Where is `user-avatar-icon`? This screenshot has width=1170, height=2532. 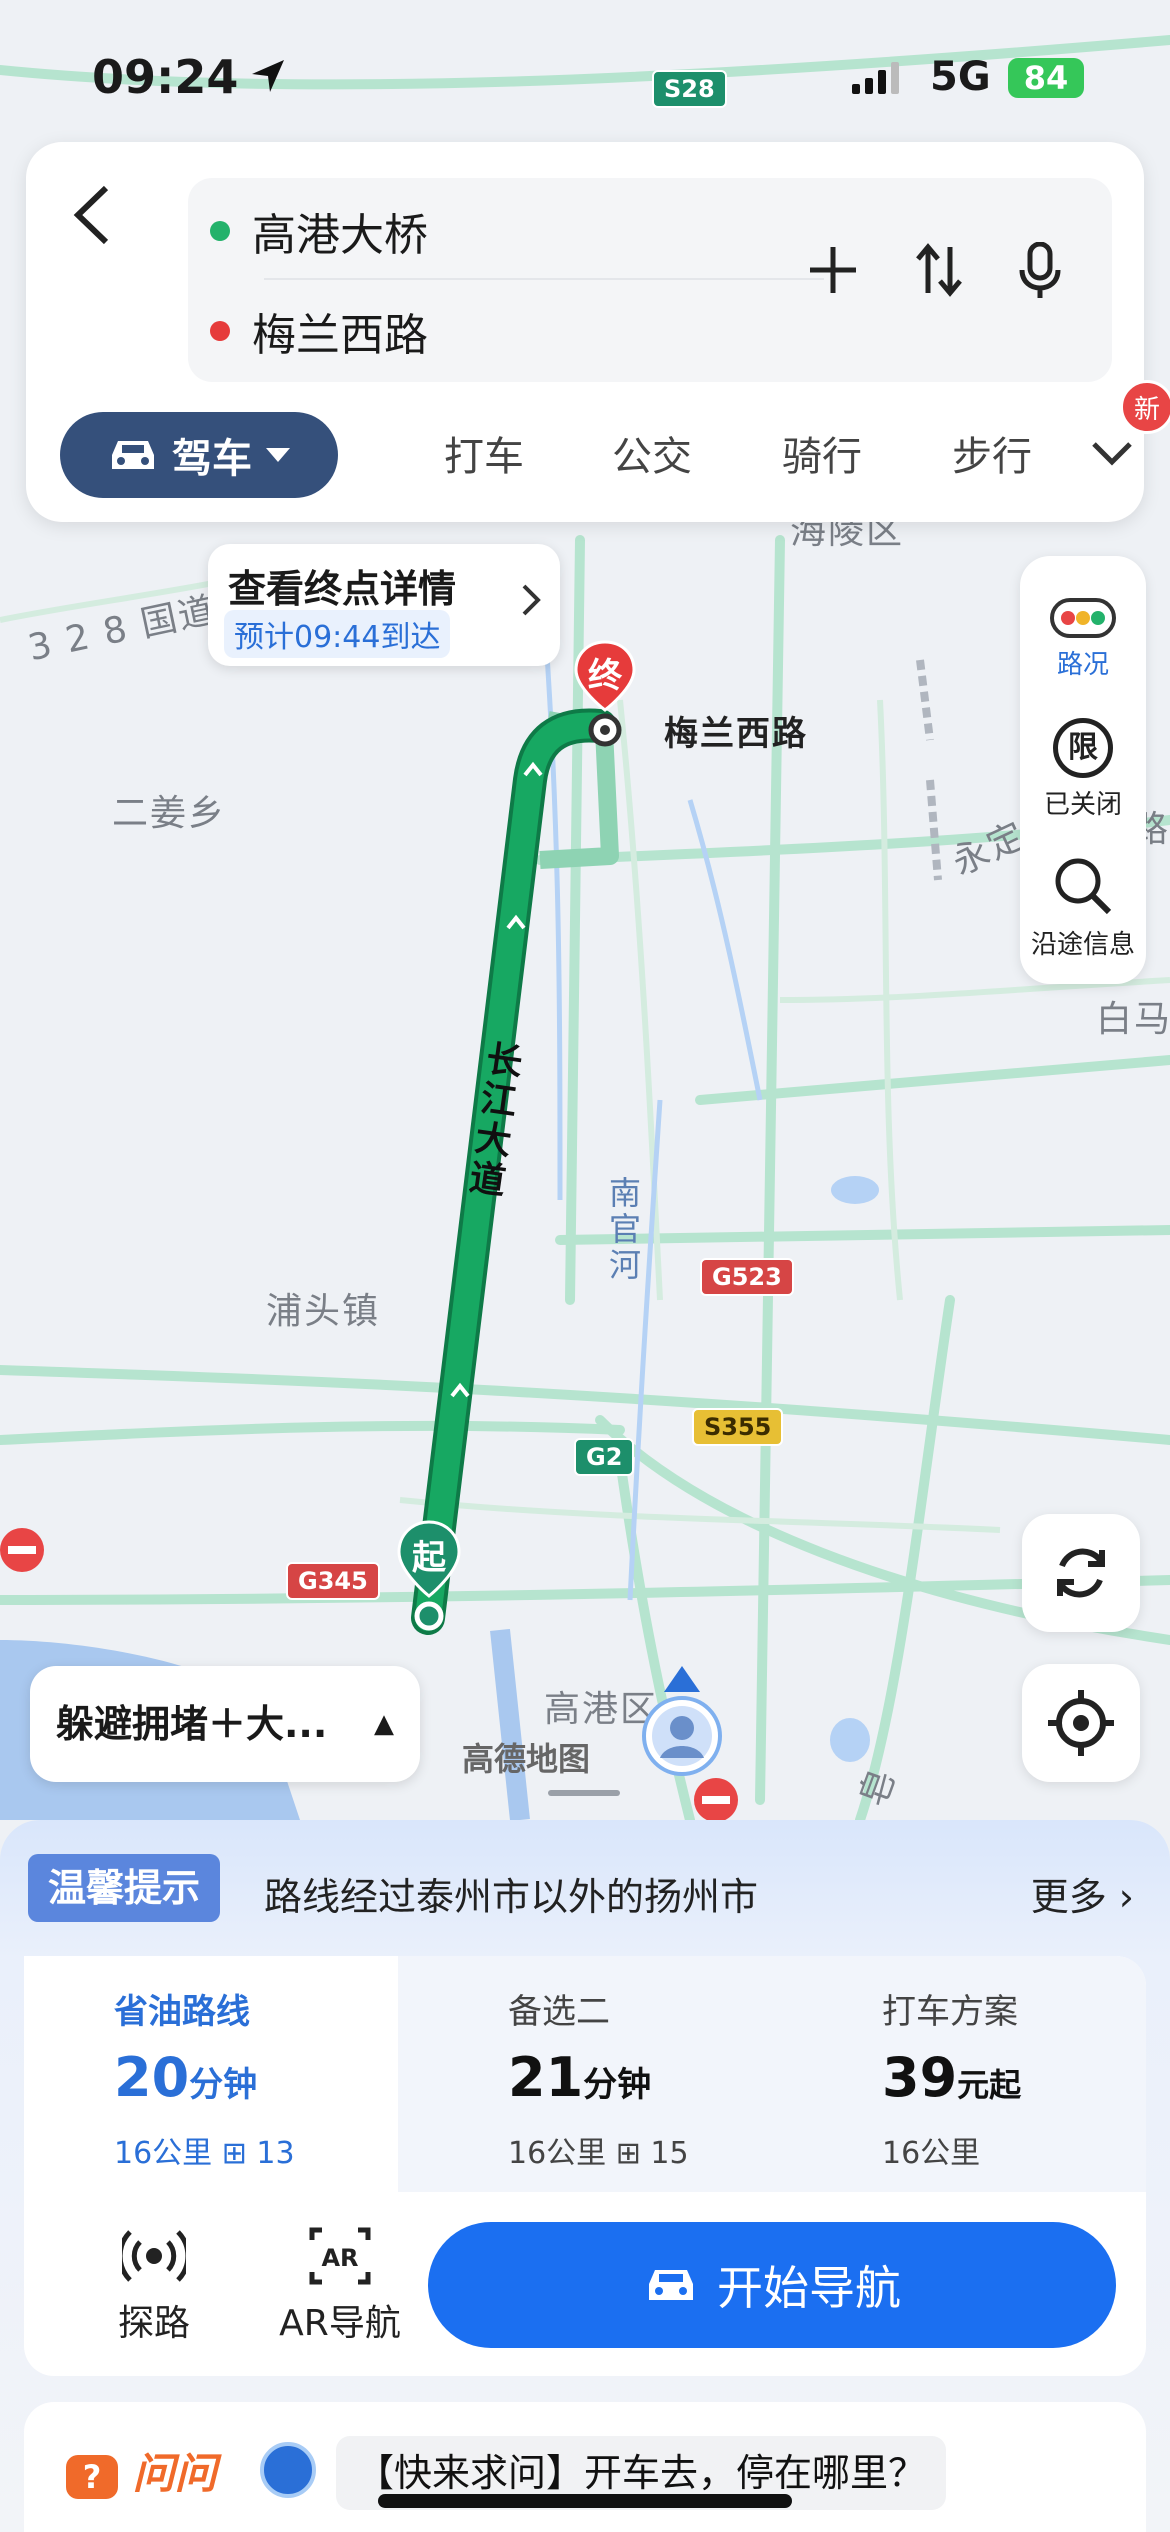 user-avatar-icon is located at coordinates (682, 1721).